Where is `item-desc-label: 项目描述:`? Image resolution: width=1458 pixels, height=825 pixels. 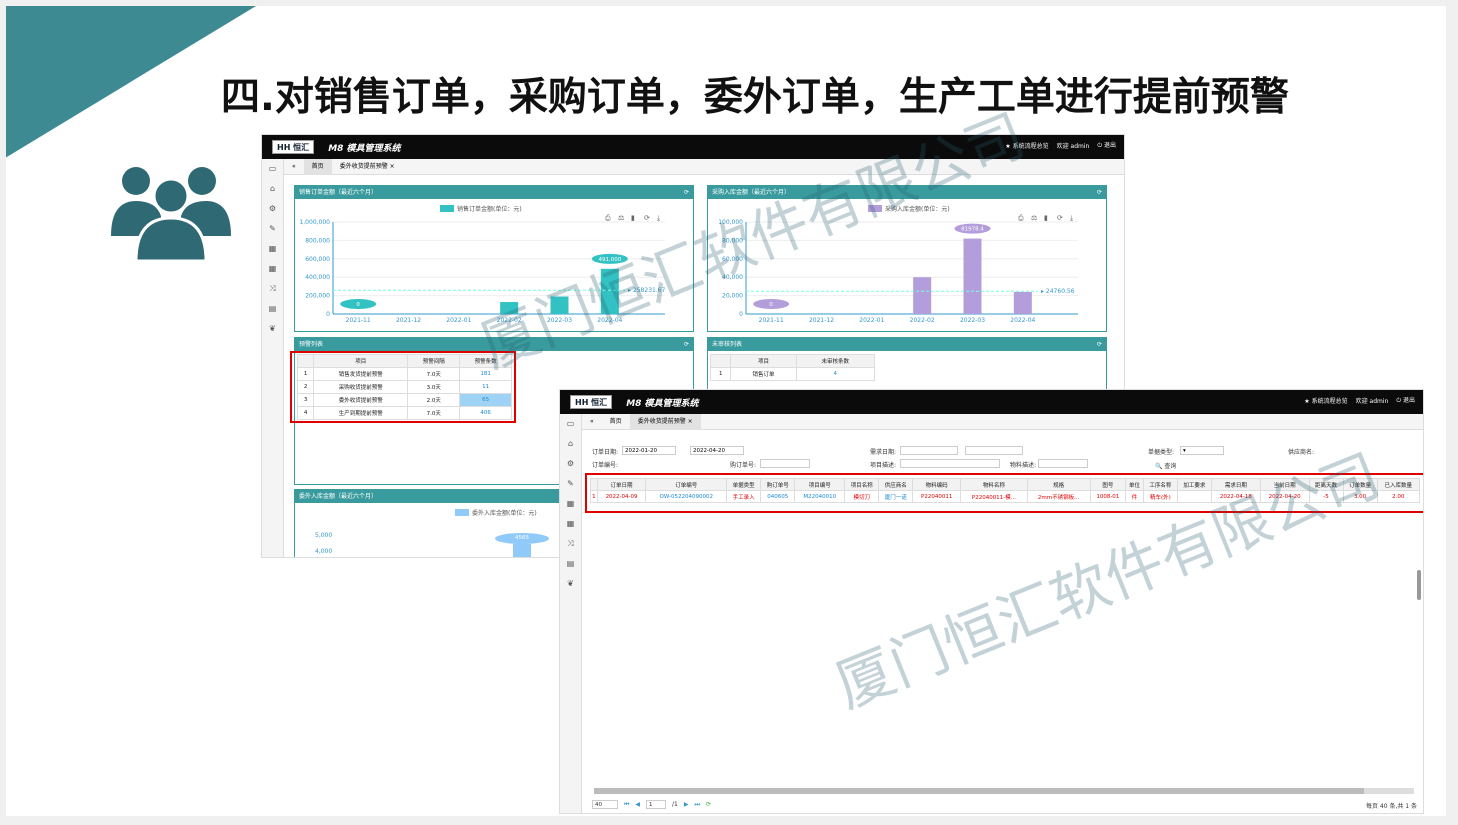 item-desc-label: 项目描述: is located at coordinates (883, 465).